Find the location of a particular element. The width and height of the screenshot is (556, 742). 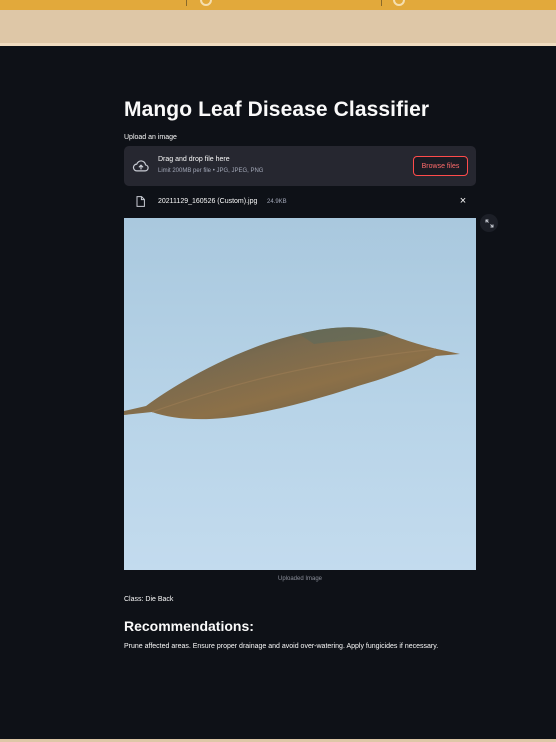

fullscreen-button is located at coordinates (489, 223).